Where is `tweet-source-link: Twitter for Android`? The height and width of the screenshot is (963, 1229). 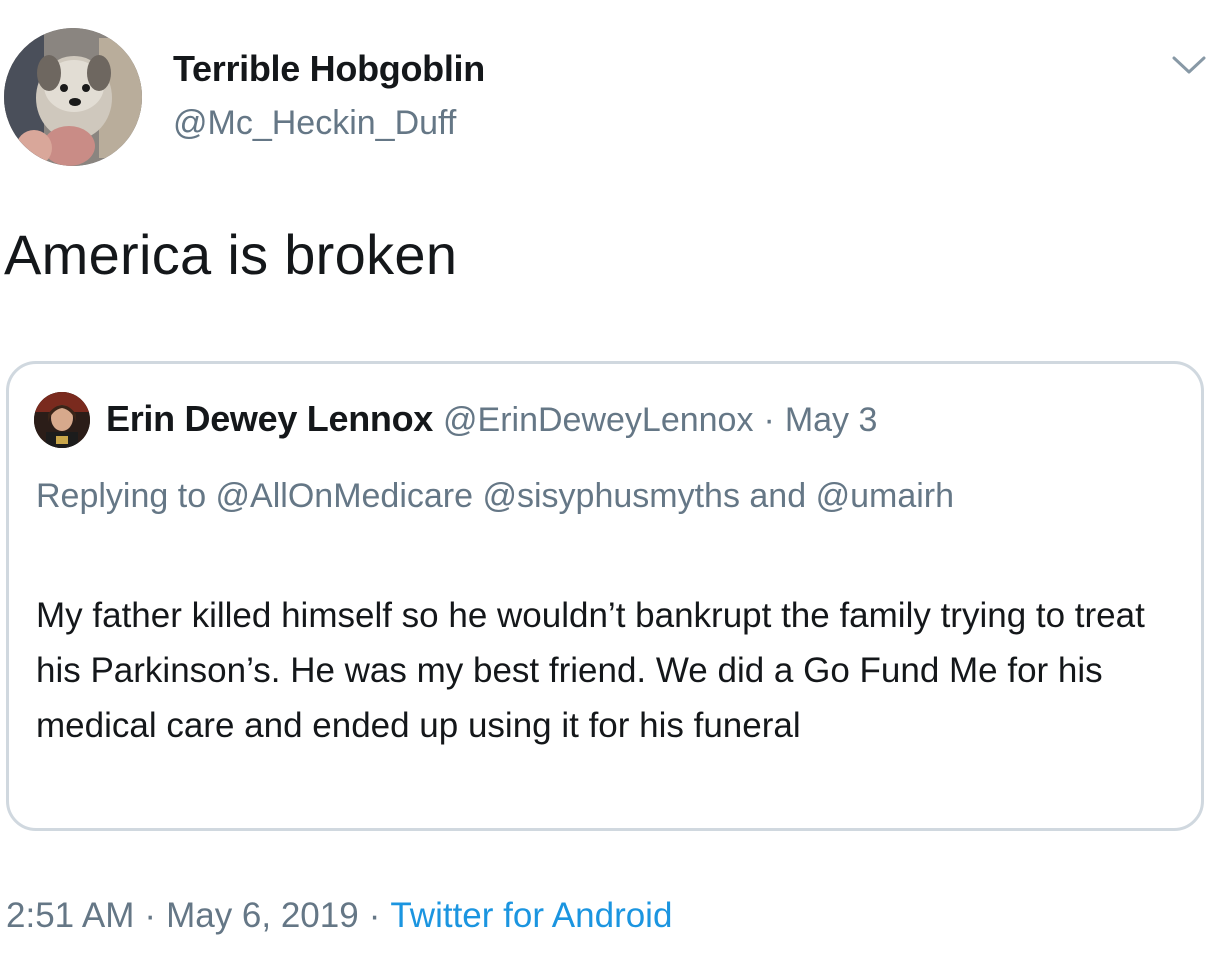
tweet-source-link: Twitter for Android is located at coordinates (531, 915).